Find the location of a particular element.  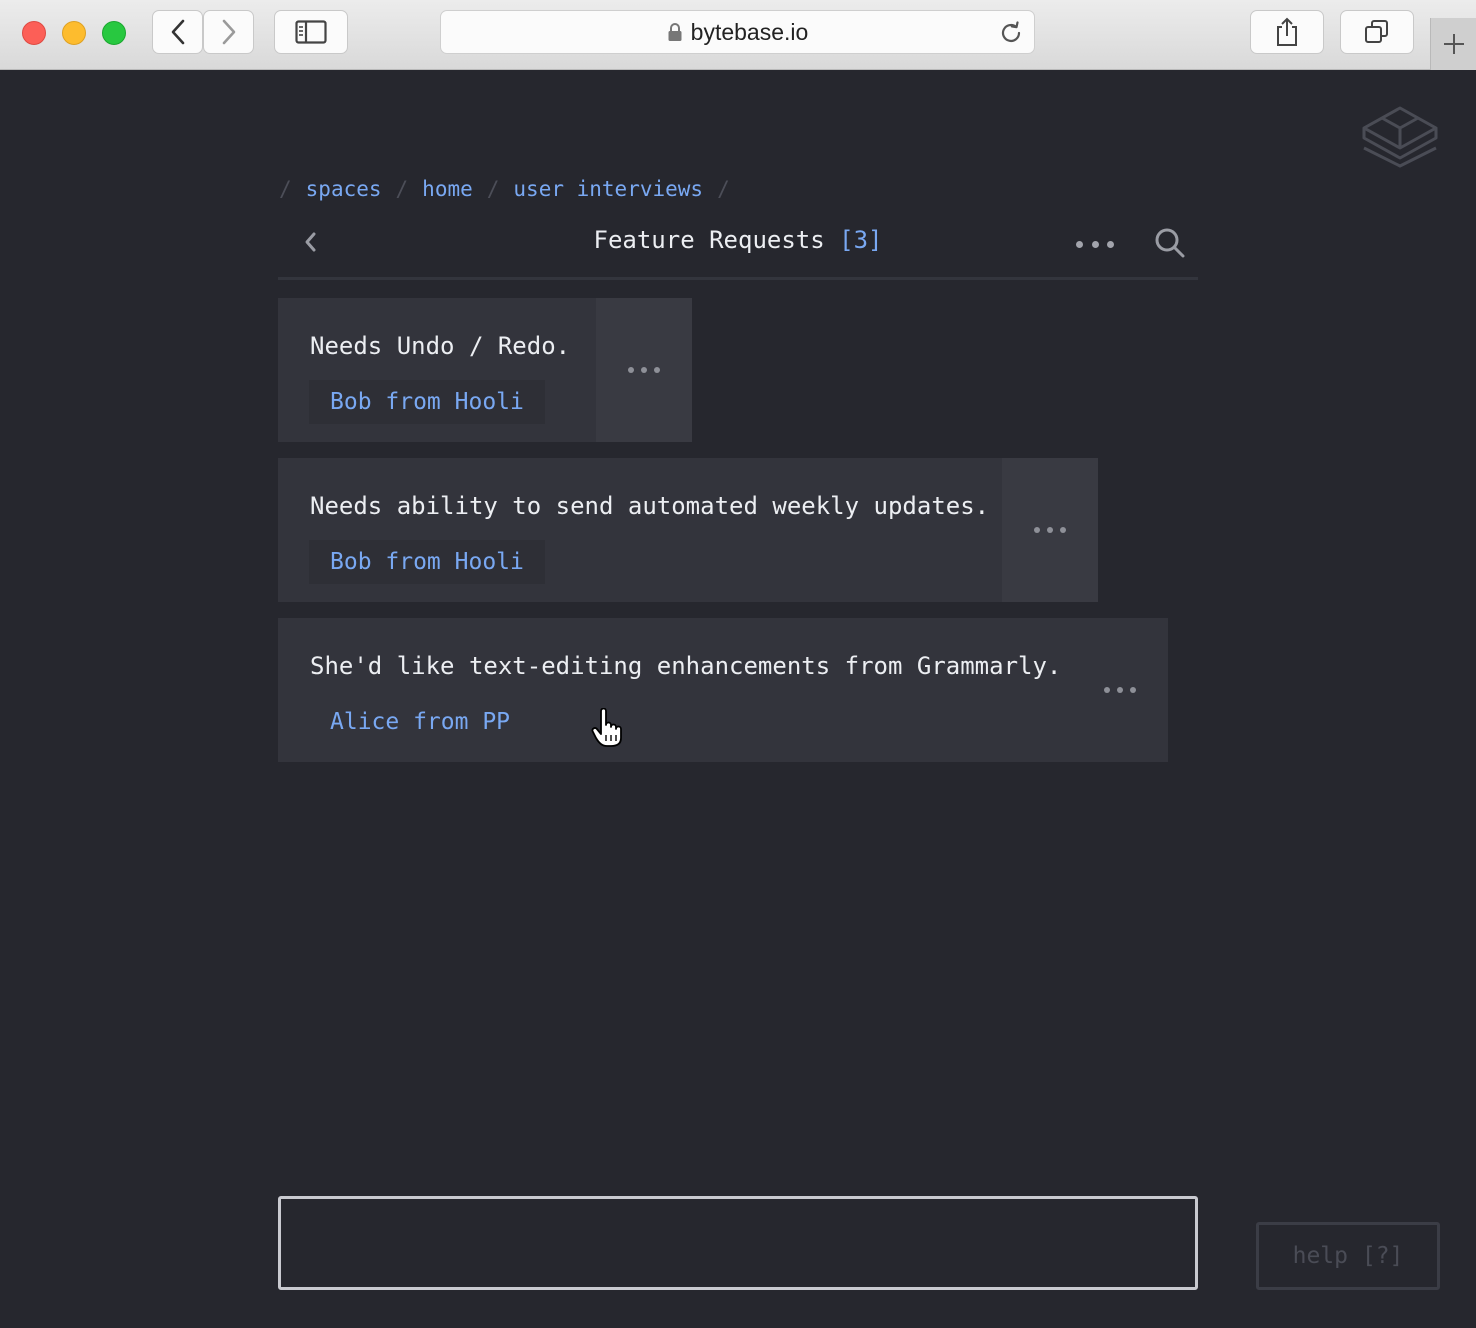

breadcrumb-spaces: spaces is located at coordinates (344, 189).